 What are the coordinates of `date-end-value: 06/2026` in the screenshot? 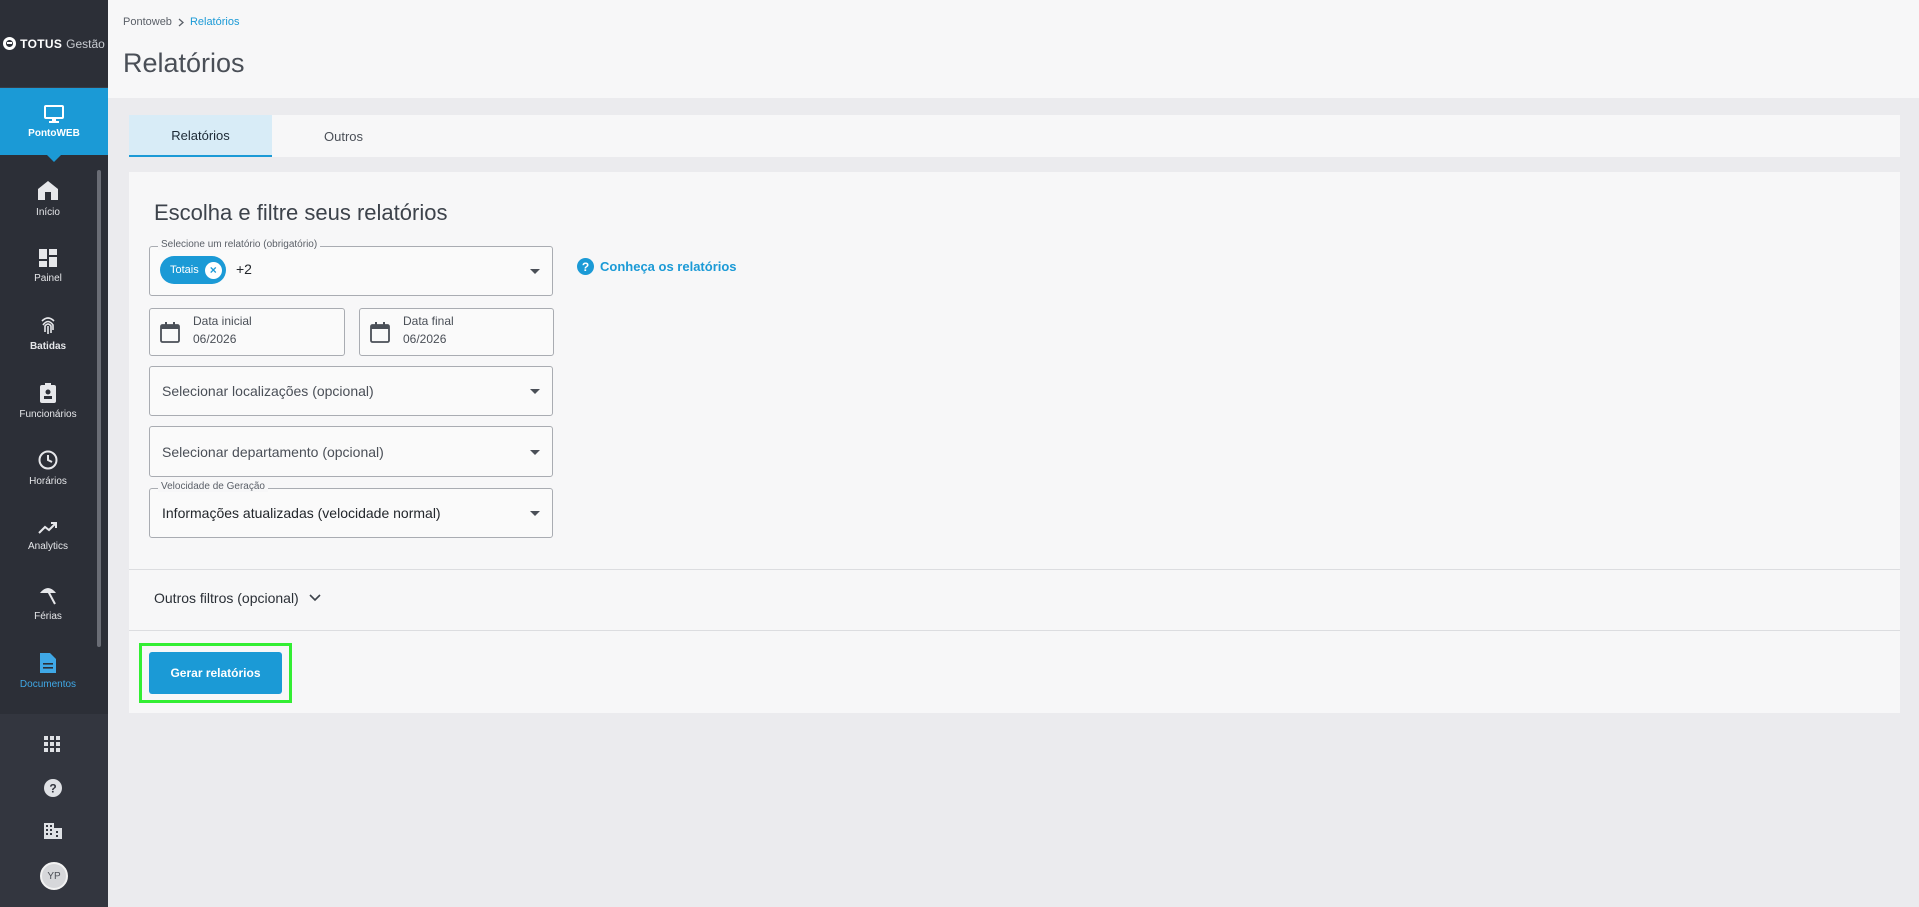 It's located at (425, 339).